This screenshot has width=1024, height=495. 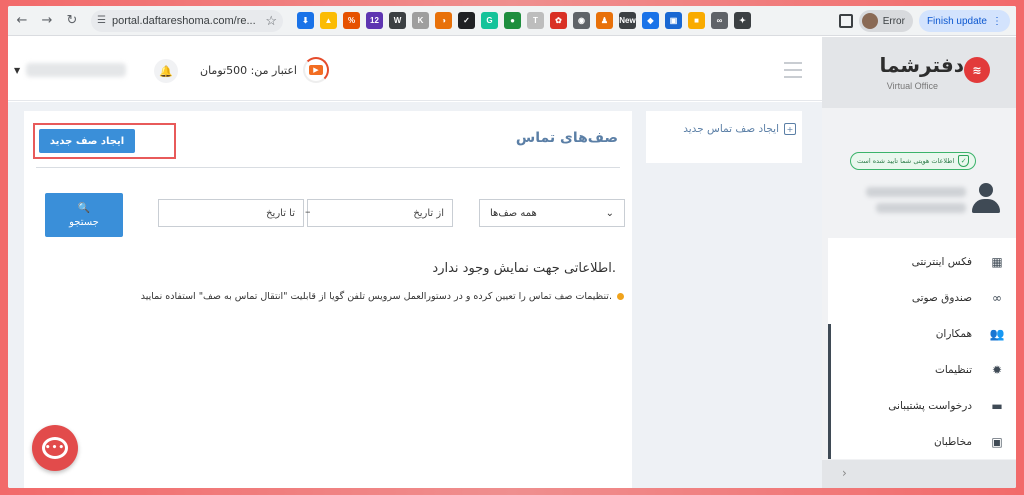 I want to click on hamburger-menu-icon, so click(x=793, y=72).